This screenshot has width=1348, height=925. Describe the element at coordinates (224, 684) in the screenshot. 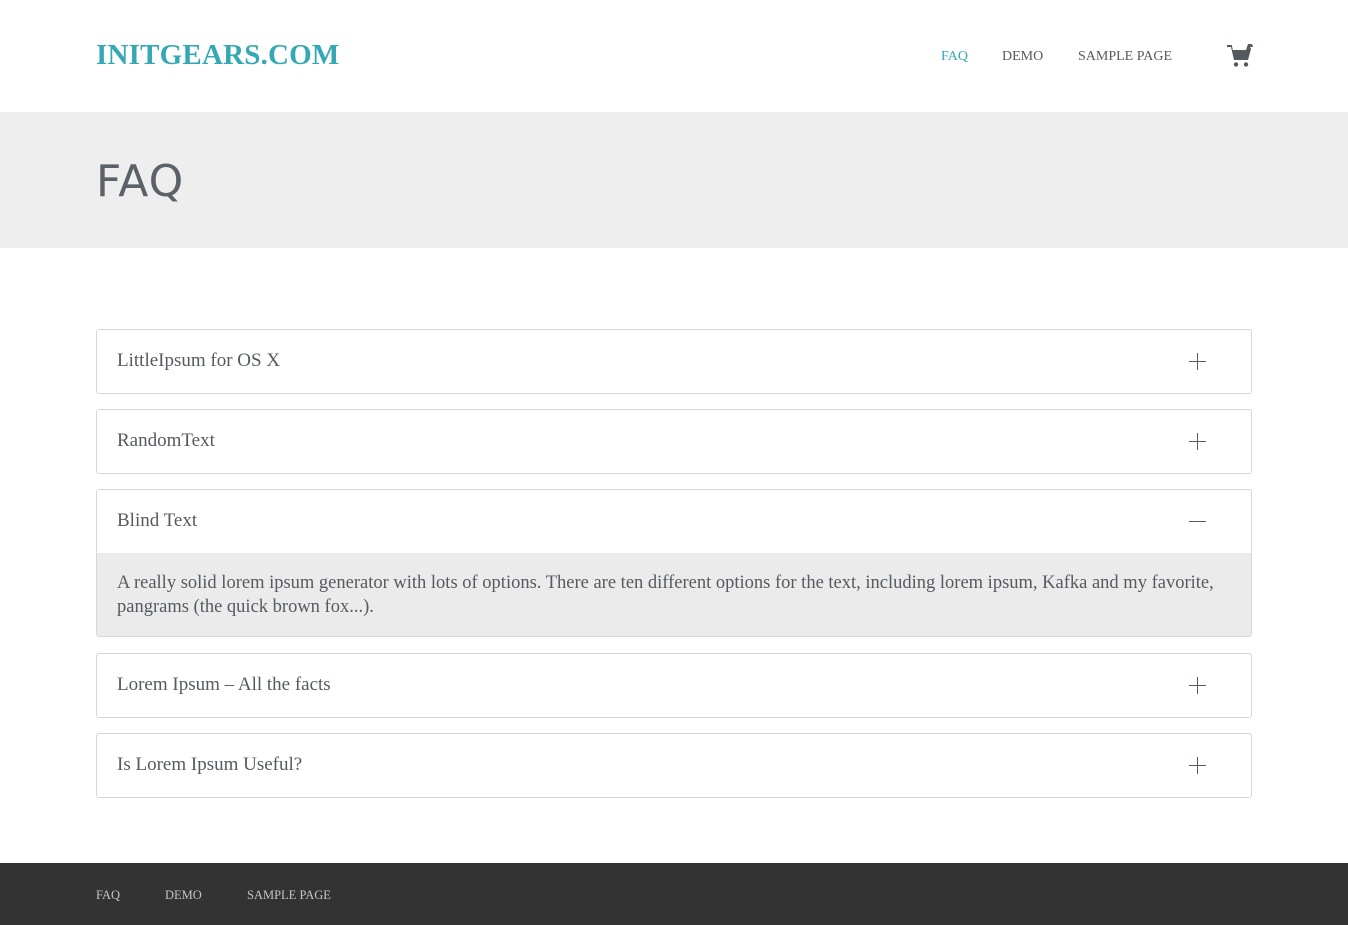

I see `faq-question: Lorem Ipsum – All the facts` at that location.